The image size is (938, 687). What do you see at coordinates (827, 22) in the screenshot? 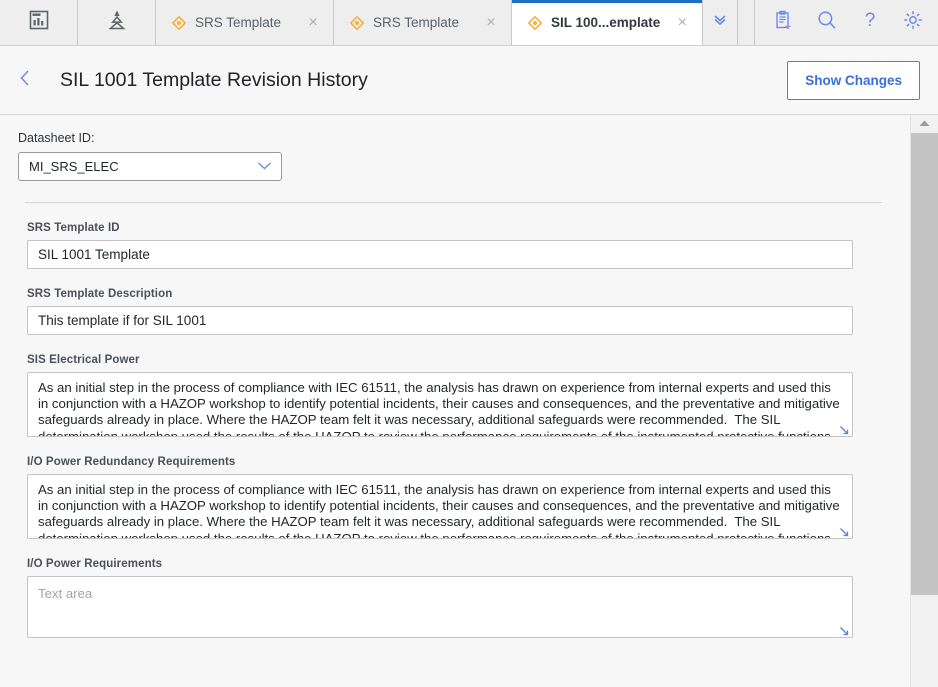
I see `search-icon` at bounding box center [827, 22].